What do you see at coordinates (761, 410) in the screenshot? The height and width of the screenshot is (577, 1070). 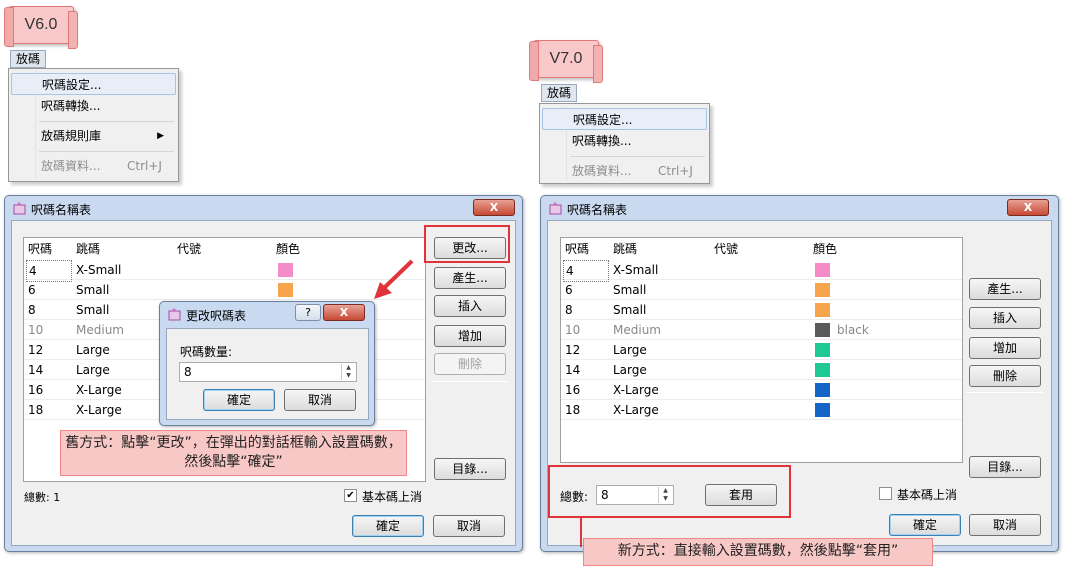 I see `table-row: 18 X-Large` at bounding box center [761, 410].